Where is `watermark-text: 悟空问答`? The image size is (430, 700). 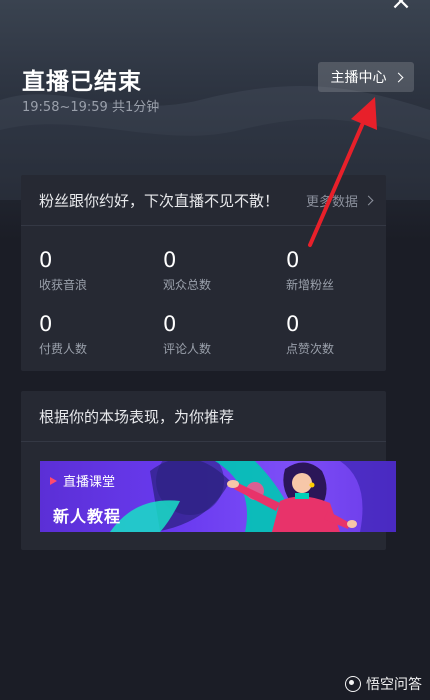
watermark-text: 悟空问答 is located at coordinates (394, 685).